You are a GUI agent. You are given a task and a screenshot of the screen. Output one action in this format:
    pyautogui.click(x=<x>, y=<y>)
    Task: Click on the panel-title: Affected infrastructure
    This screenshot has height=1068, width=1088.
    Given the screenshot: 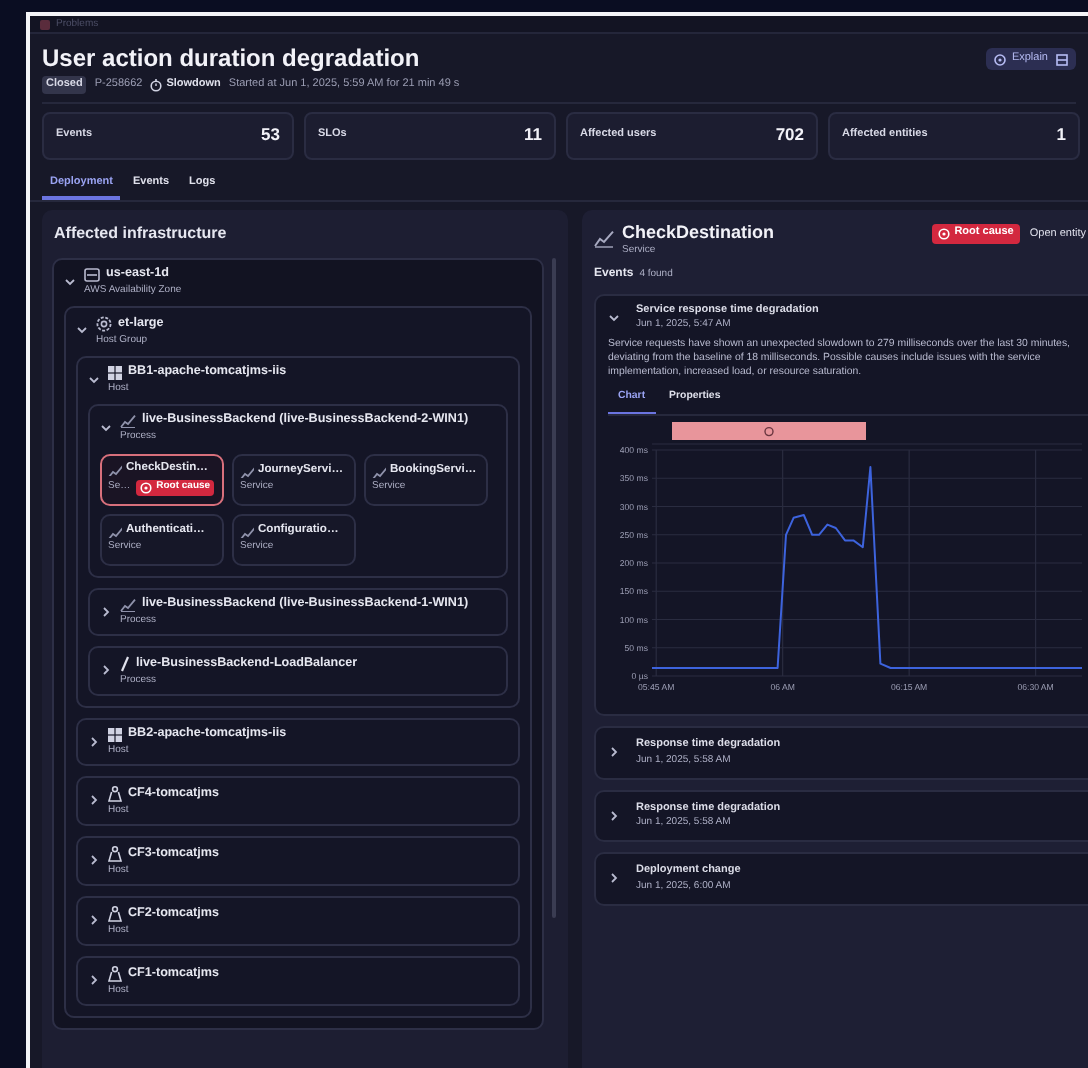 What is the action you would take?
    pyautogui.click(x=140, y=233)
    